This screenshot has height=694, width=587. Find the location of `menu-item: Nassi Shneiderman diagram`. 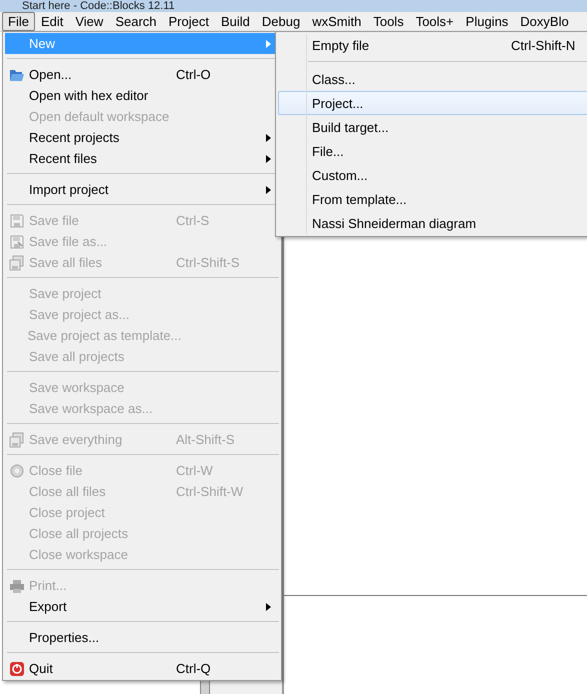

menu-item: Nassi Shneiderman diagram is located at coordinates (432, 223).